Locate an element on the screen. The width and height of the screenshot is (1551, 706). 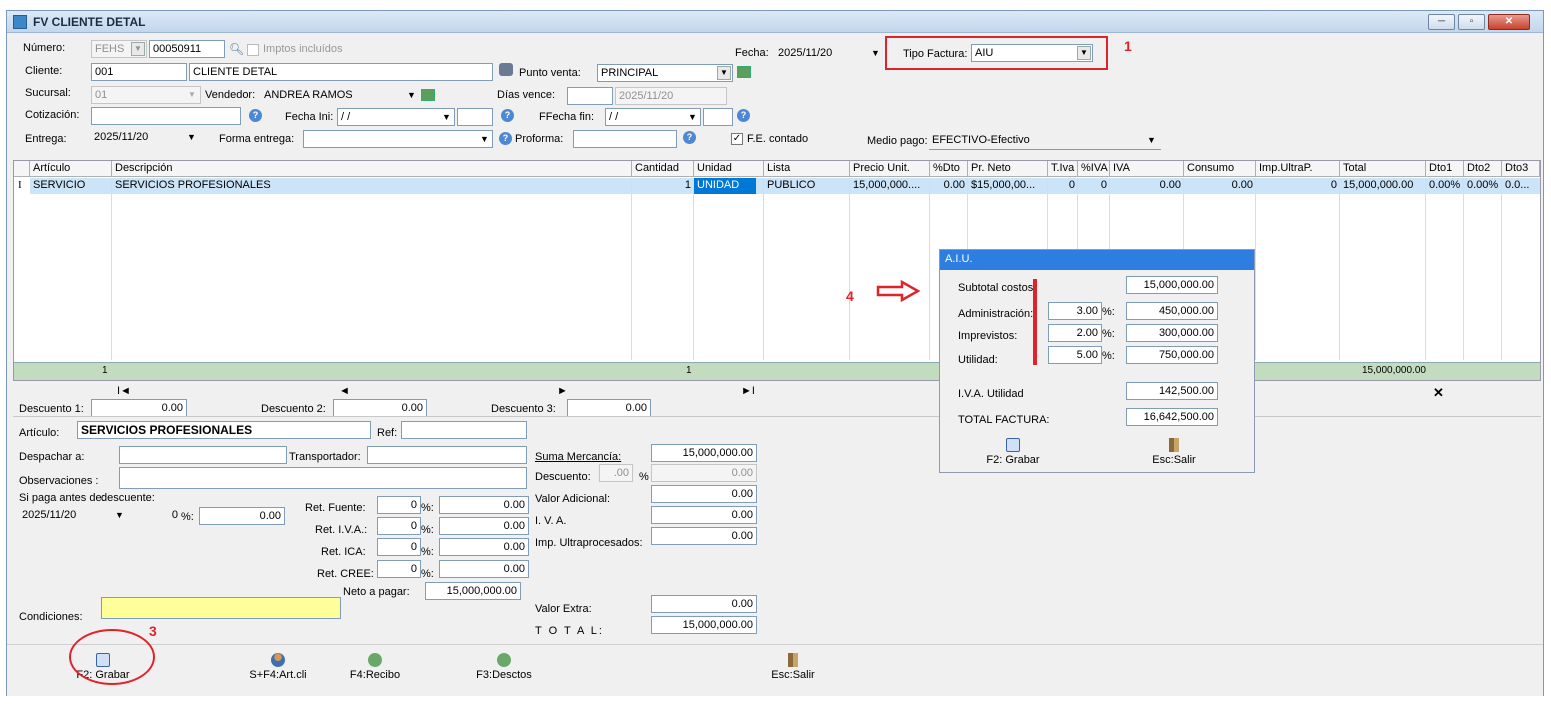
si-paga-date-picker: 2025/11/20 ▼ is located at coordinates (74, 516).